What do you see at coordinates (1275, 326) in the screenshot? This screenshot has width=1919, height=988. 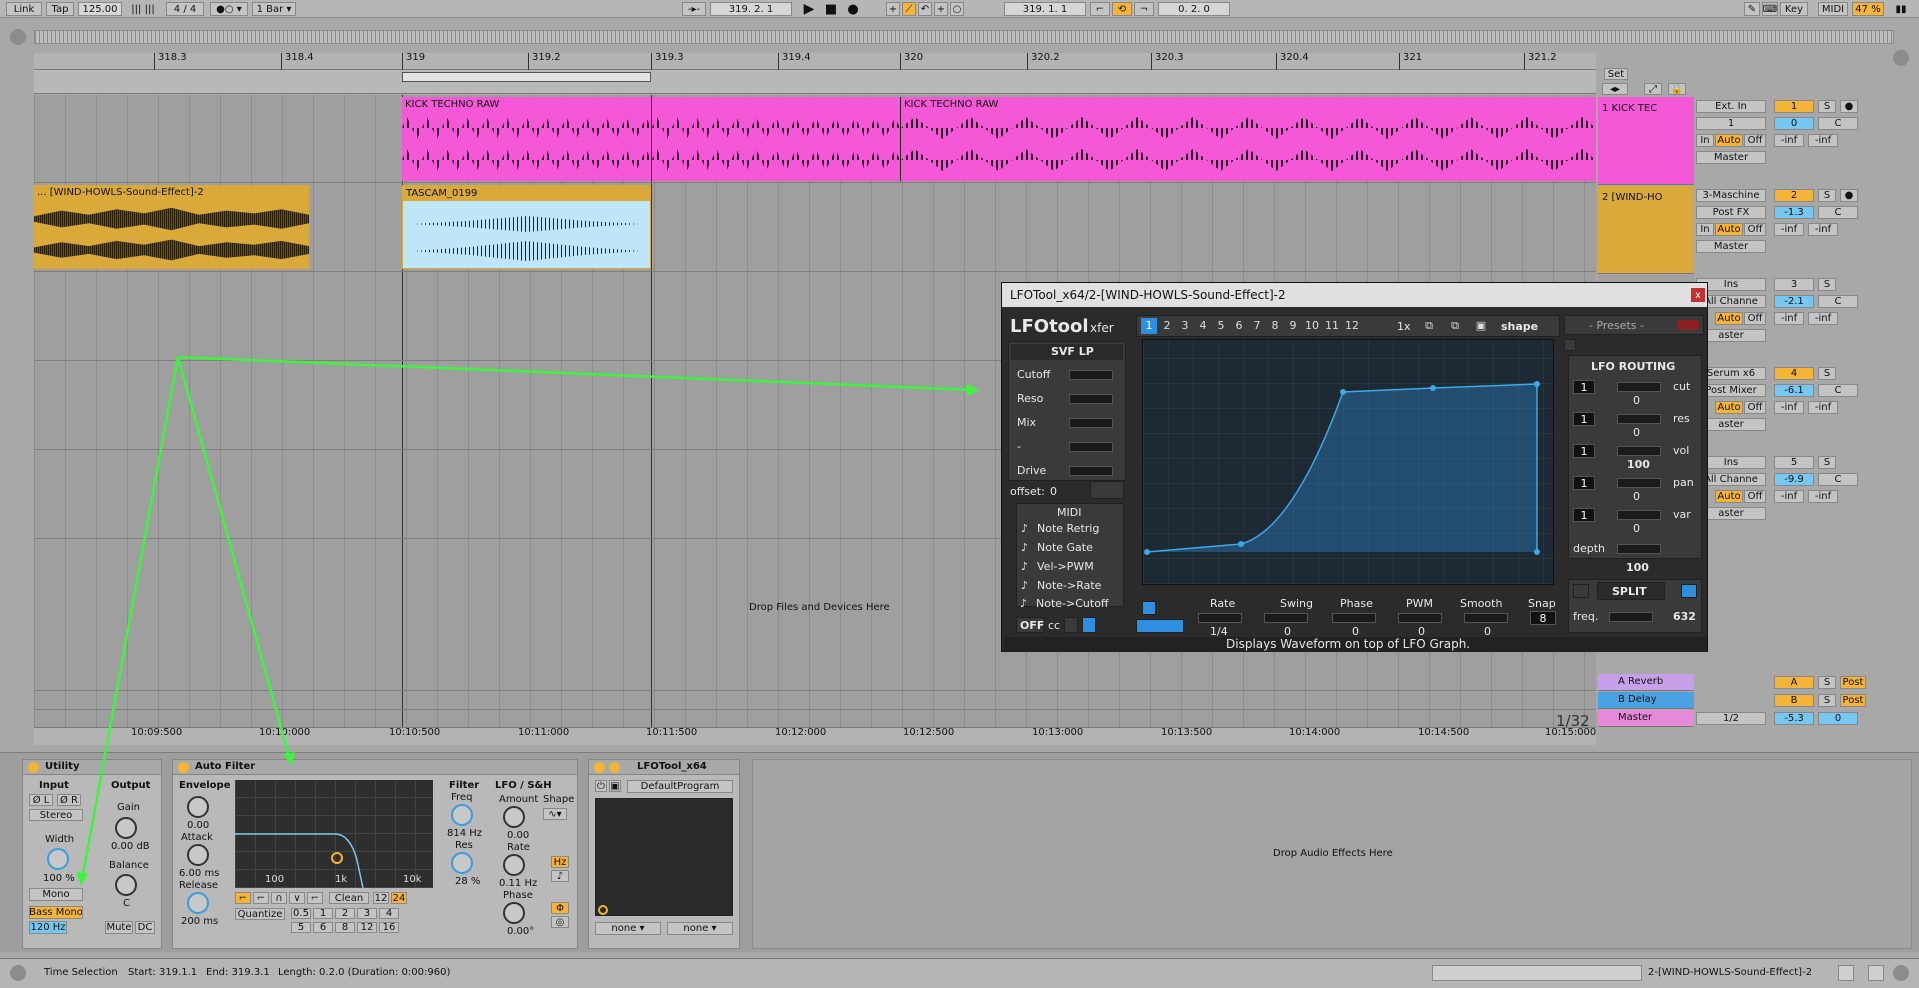 I see `graph-slot-8: 8` at bounding box center [1275, 326].